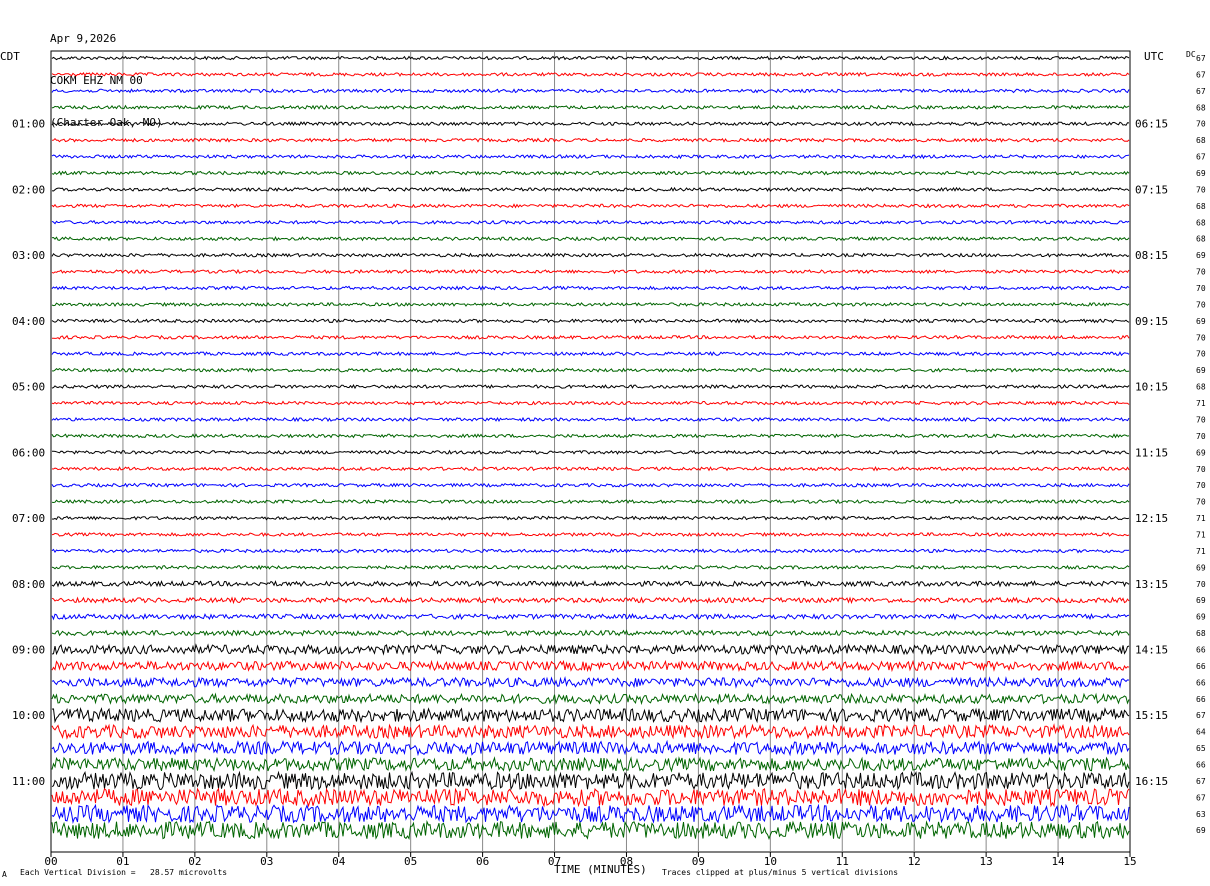  I want to click on corner-mark: A, so click(4, 874).